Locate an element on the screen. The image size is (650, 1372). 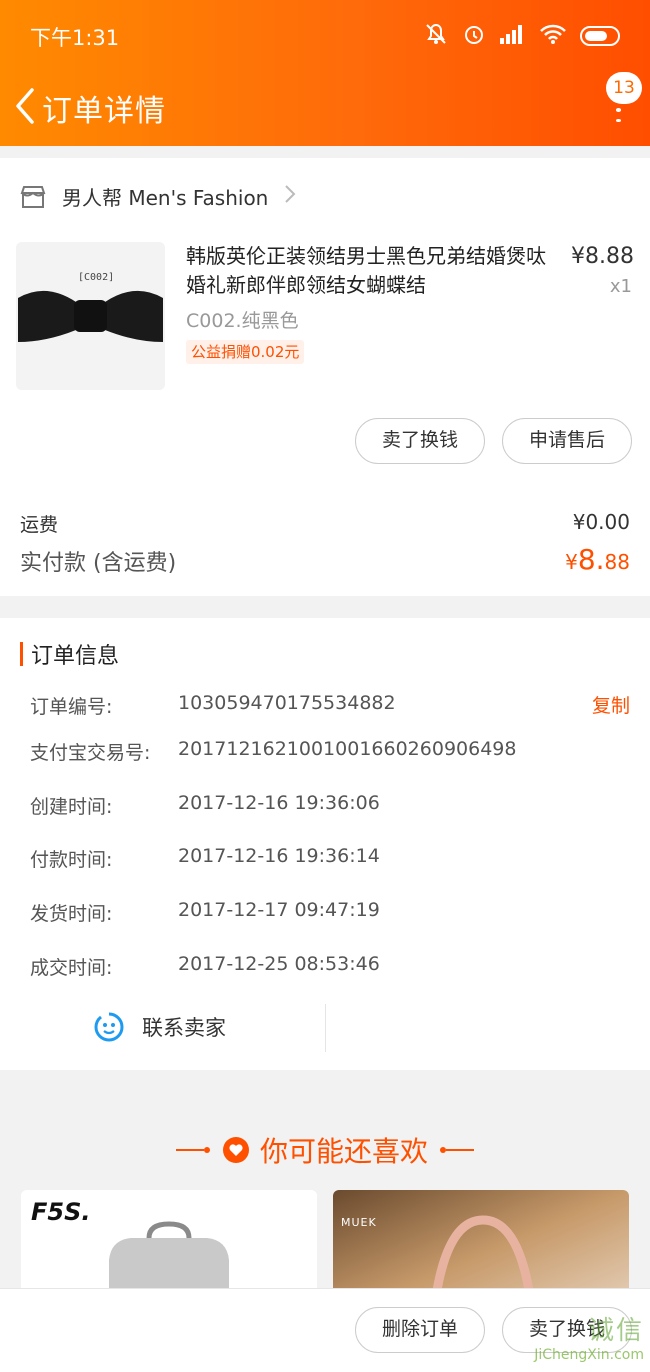
brand-logo-f5s: F5S. is located at coordinates (61, 1212).